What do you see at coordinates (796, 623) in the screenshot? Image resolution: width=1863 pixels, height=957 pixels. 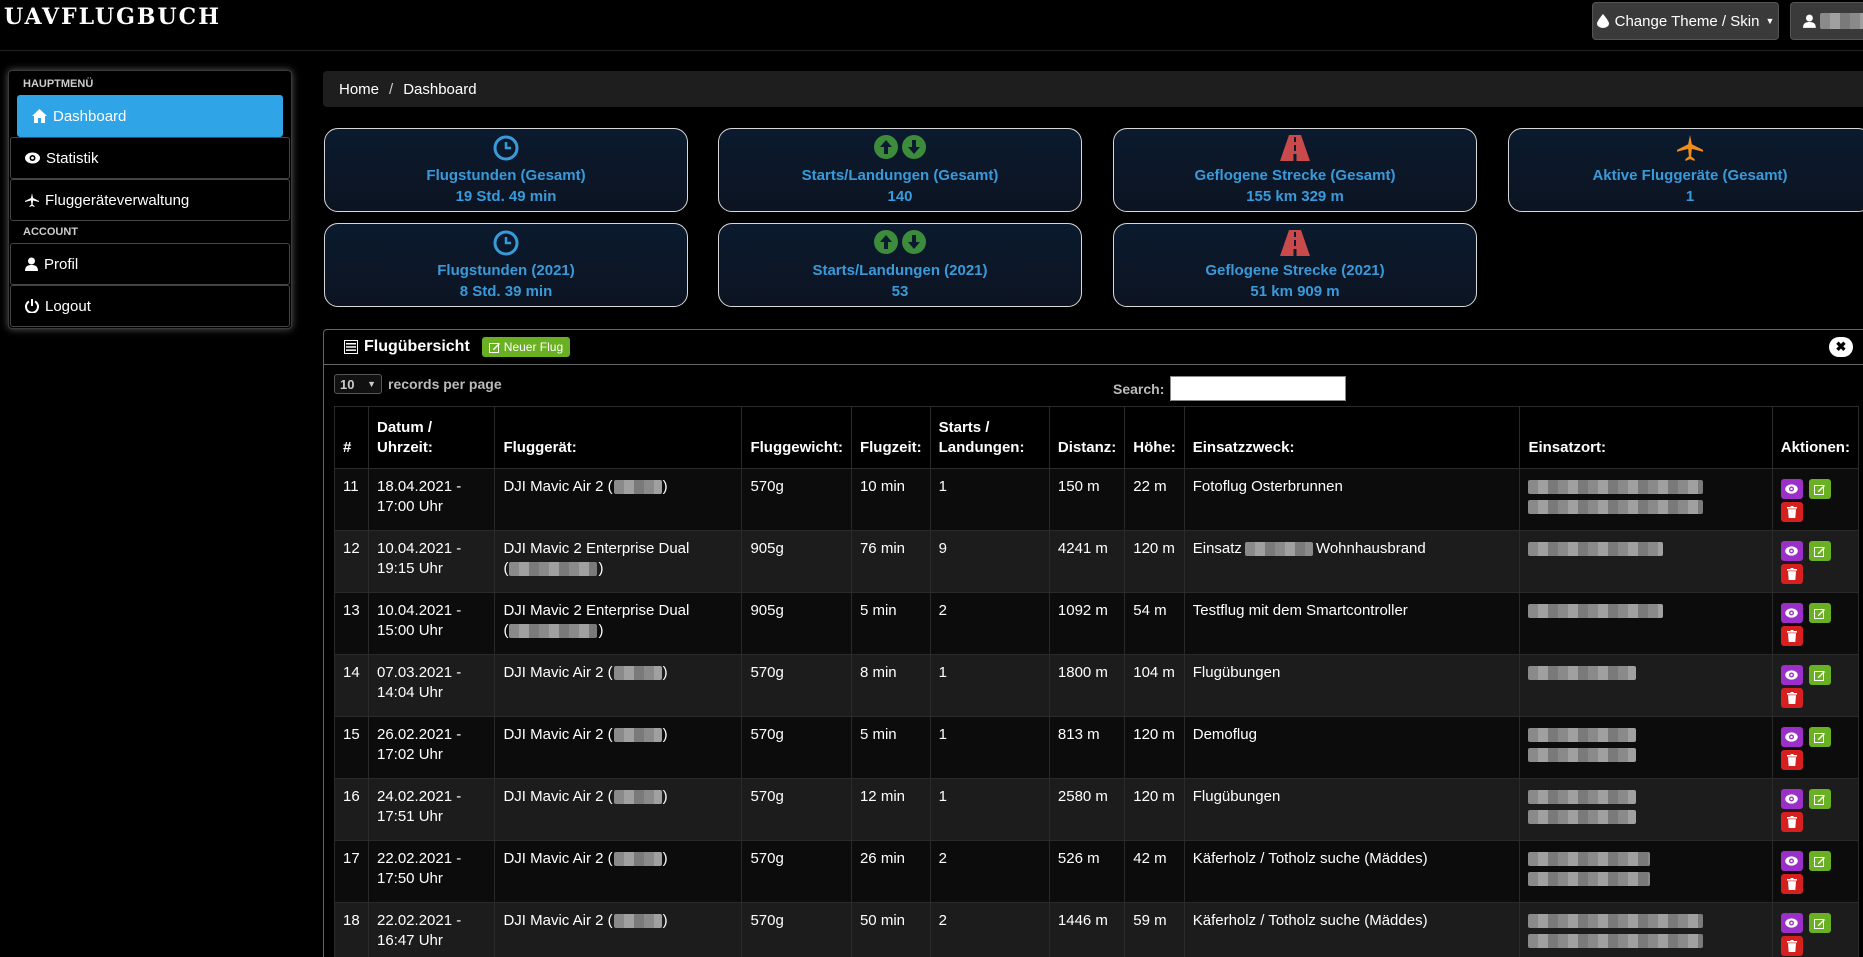 I see `cell-weight: 905g` at bounding box center [796, 623].